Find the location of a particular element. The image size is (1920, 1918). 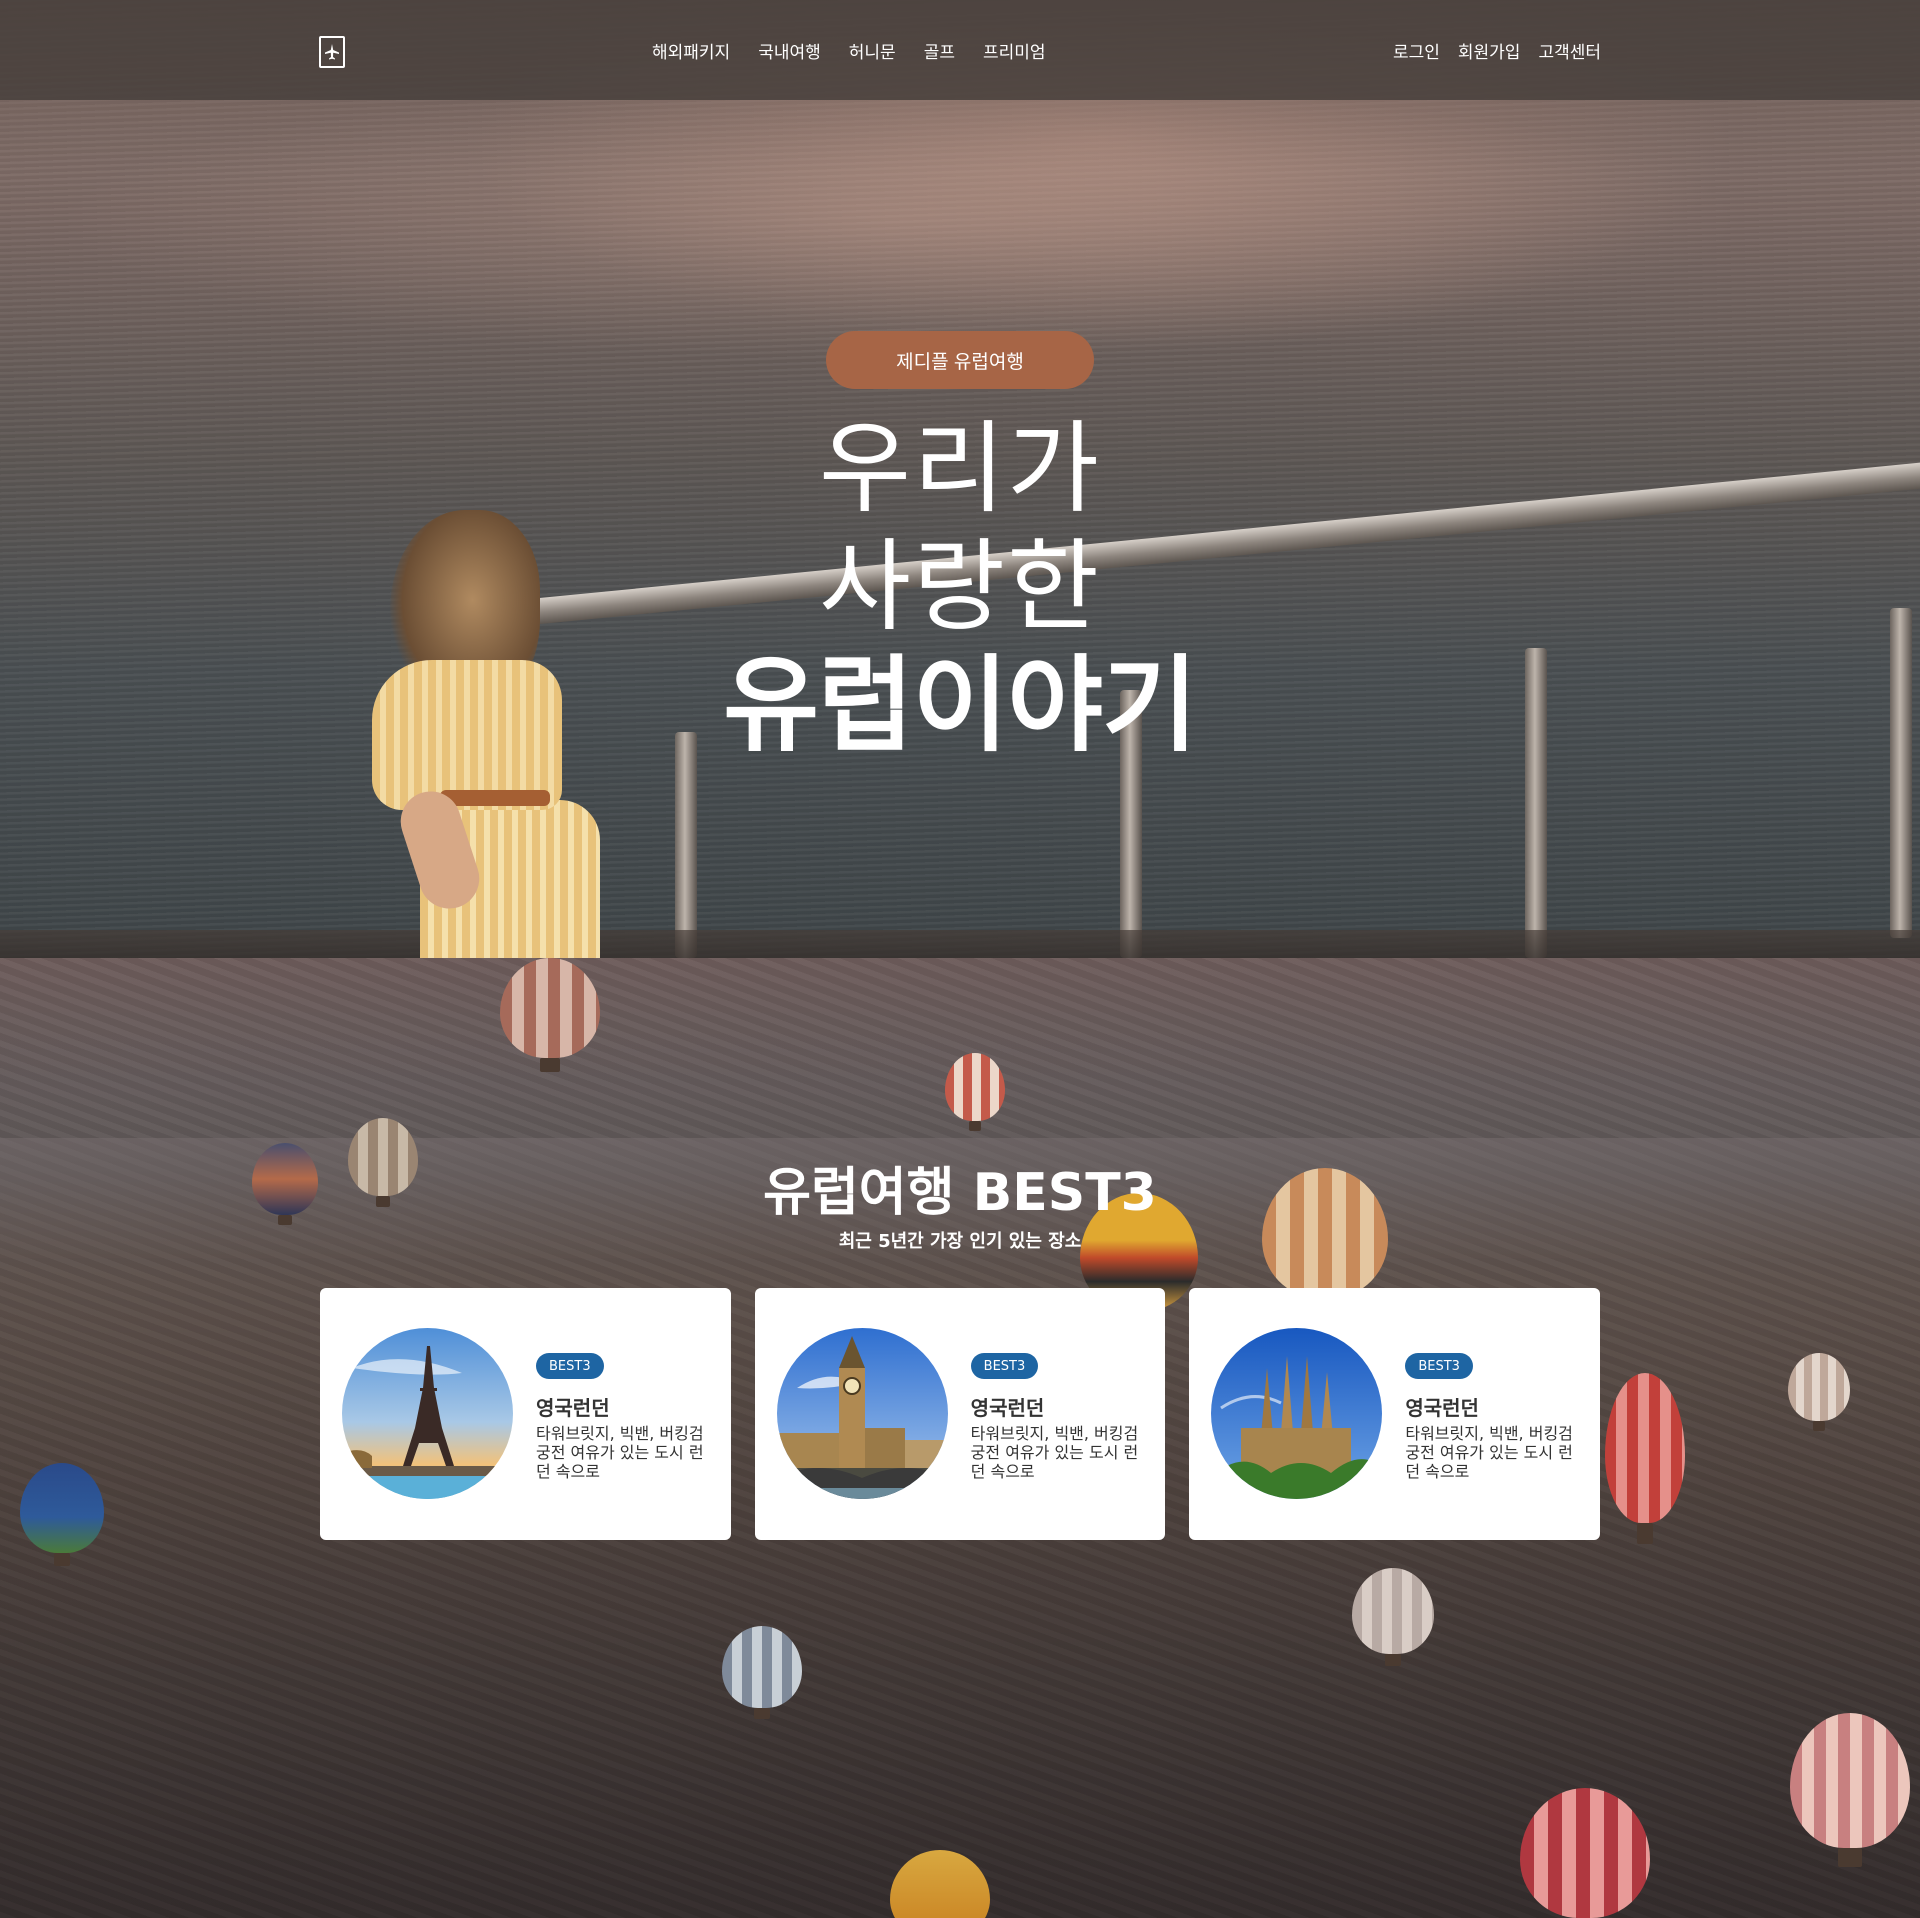

card-image-big-ben is located at coordinates (862, 1413).